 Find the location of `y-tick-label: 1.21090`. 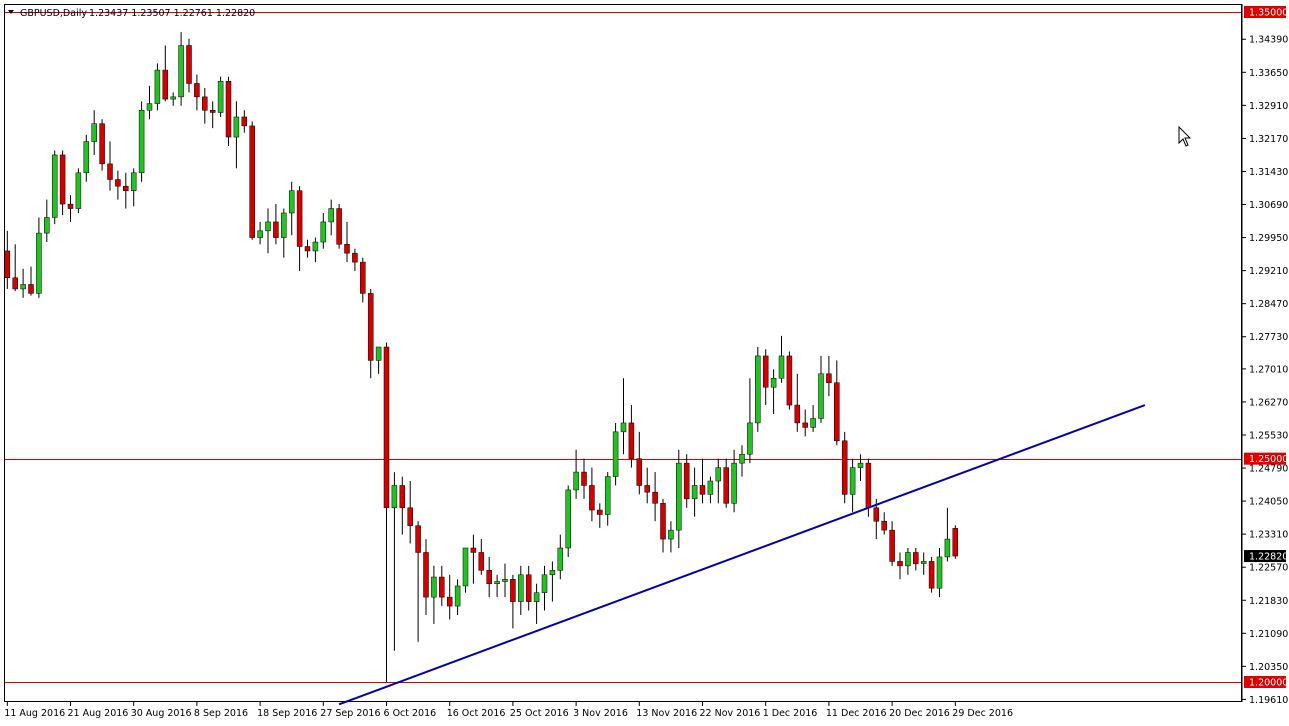

y-tick-label: 1.21090 is located at coordinates (1268, 634).